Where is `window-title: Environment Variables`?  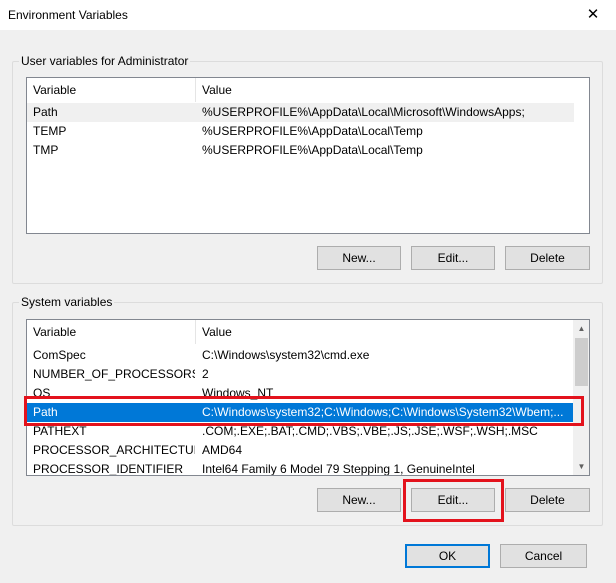
window-title: Environment Variables is located at coordinates (68, 15).